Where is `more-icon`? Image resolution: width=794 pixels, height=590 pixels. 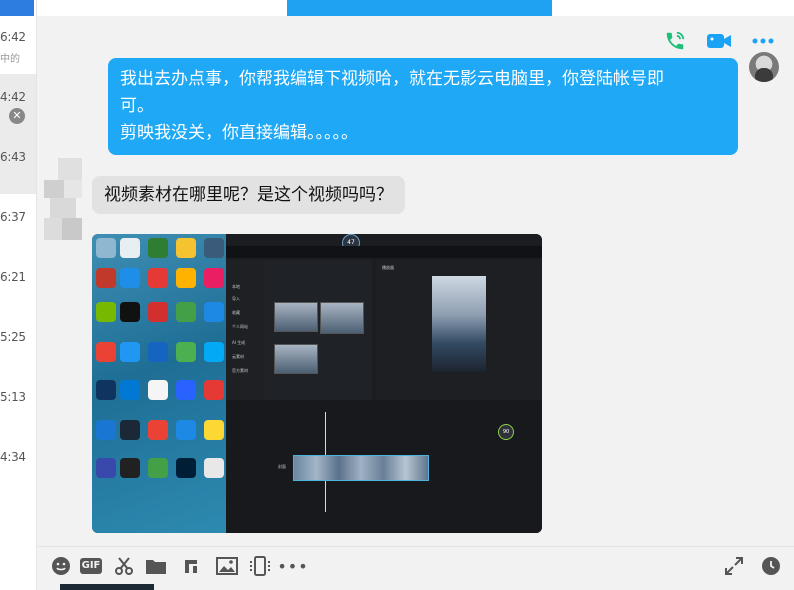
more-icon is located at coordinates (763, 41).